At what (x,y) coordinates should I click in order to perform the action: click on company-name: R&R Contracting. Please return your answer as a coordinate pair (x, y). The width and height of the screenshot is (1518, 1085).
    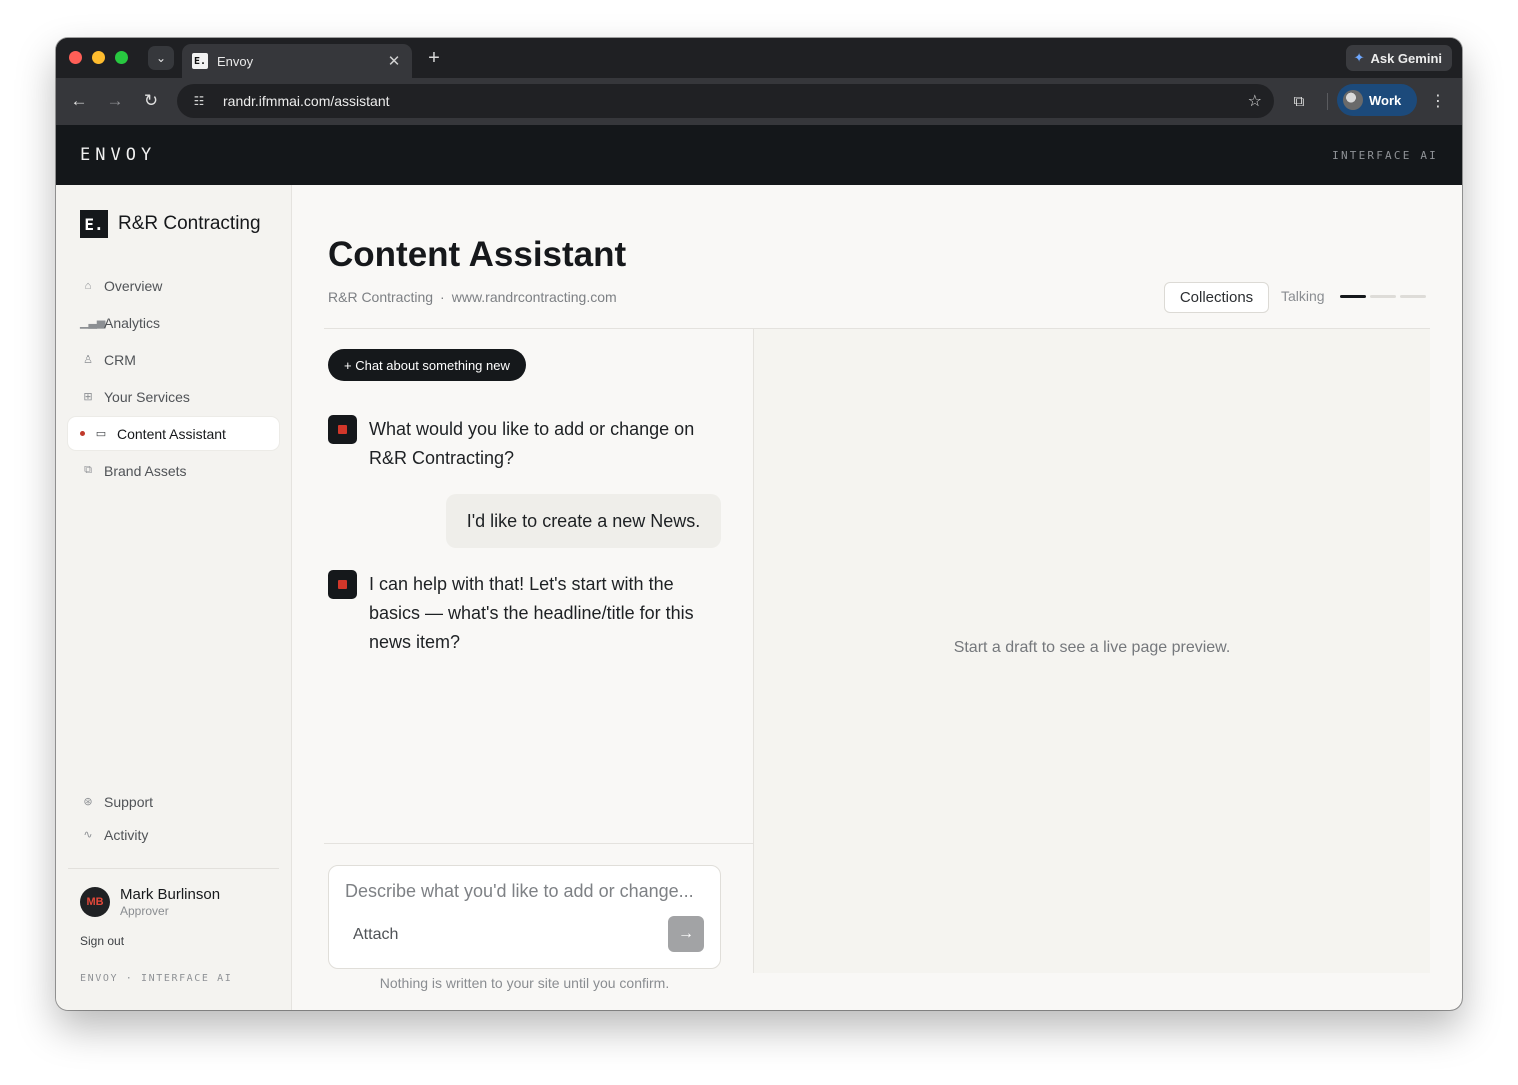
    Looking at the image, I should click on (381, 297).